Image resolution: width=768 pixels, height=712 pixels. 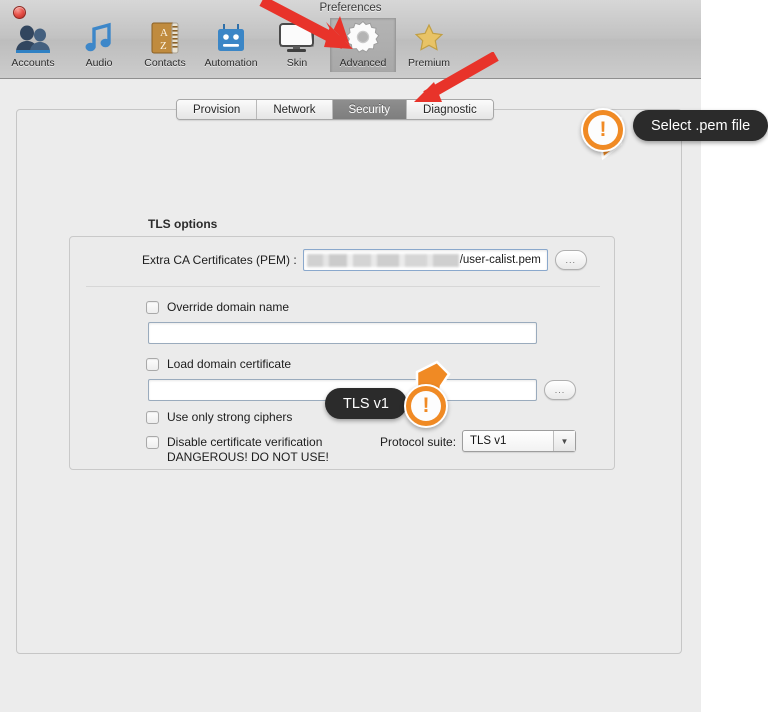 What do you see at coordinates (366, 403) in the screenshot?
I see `callout-label: TLS v1` at bounding box center [366, 403].